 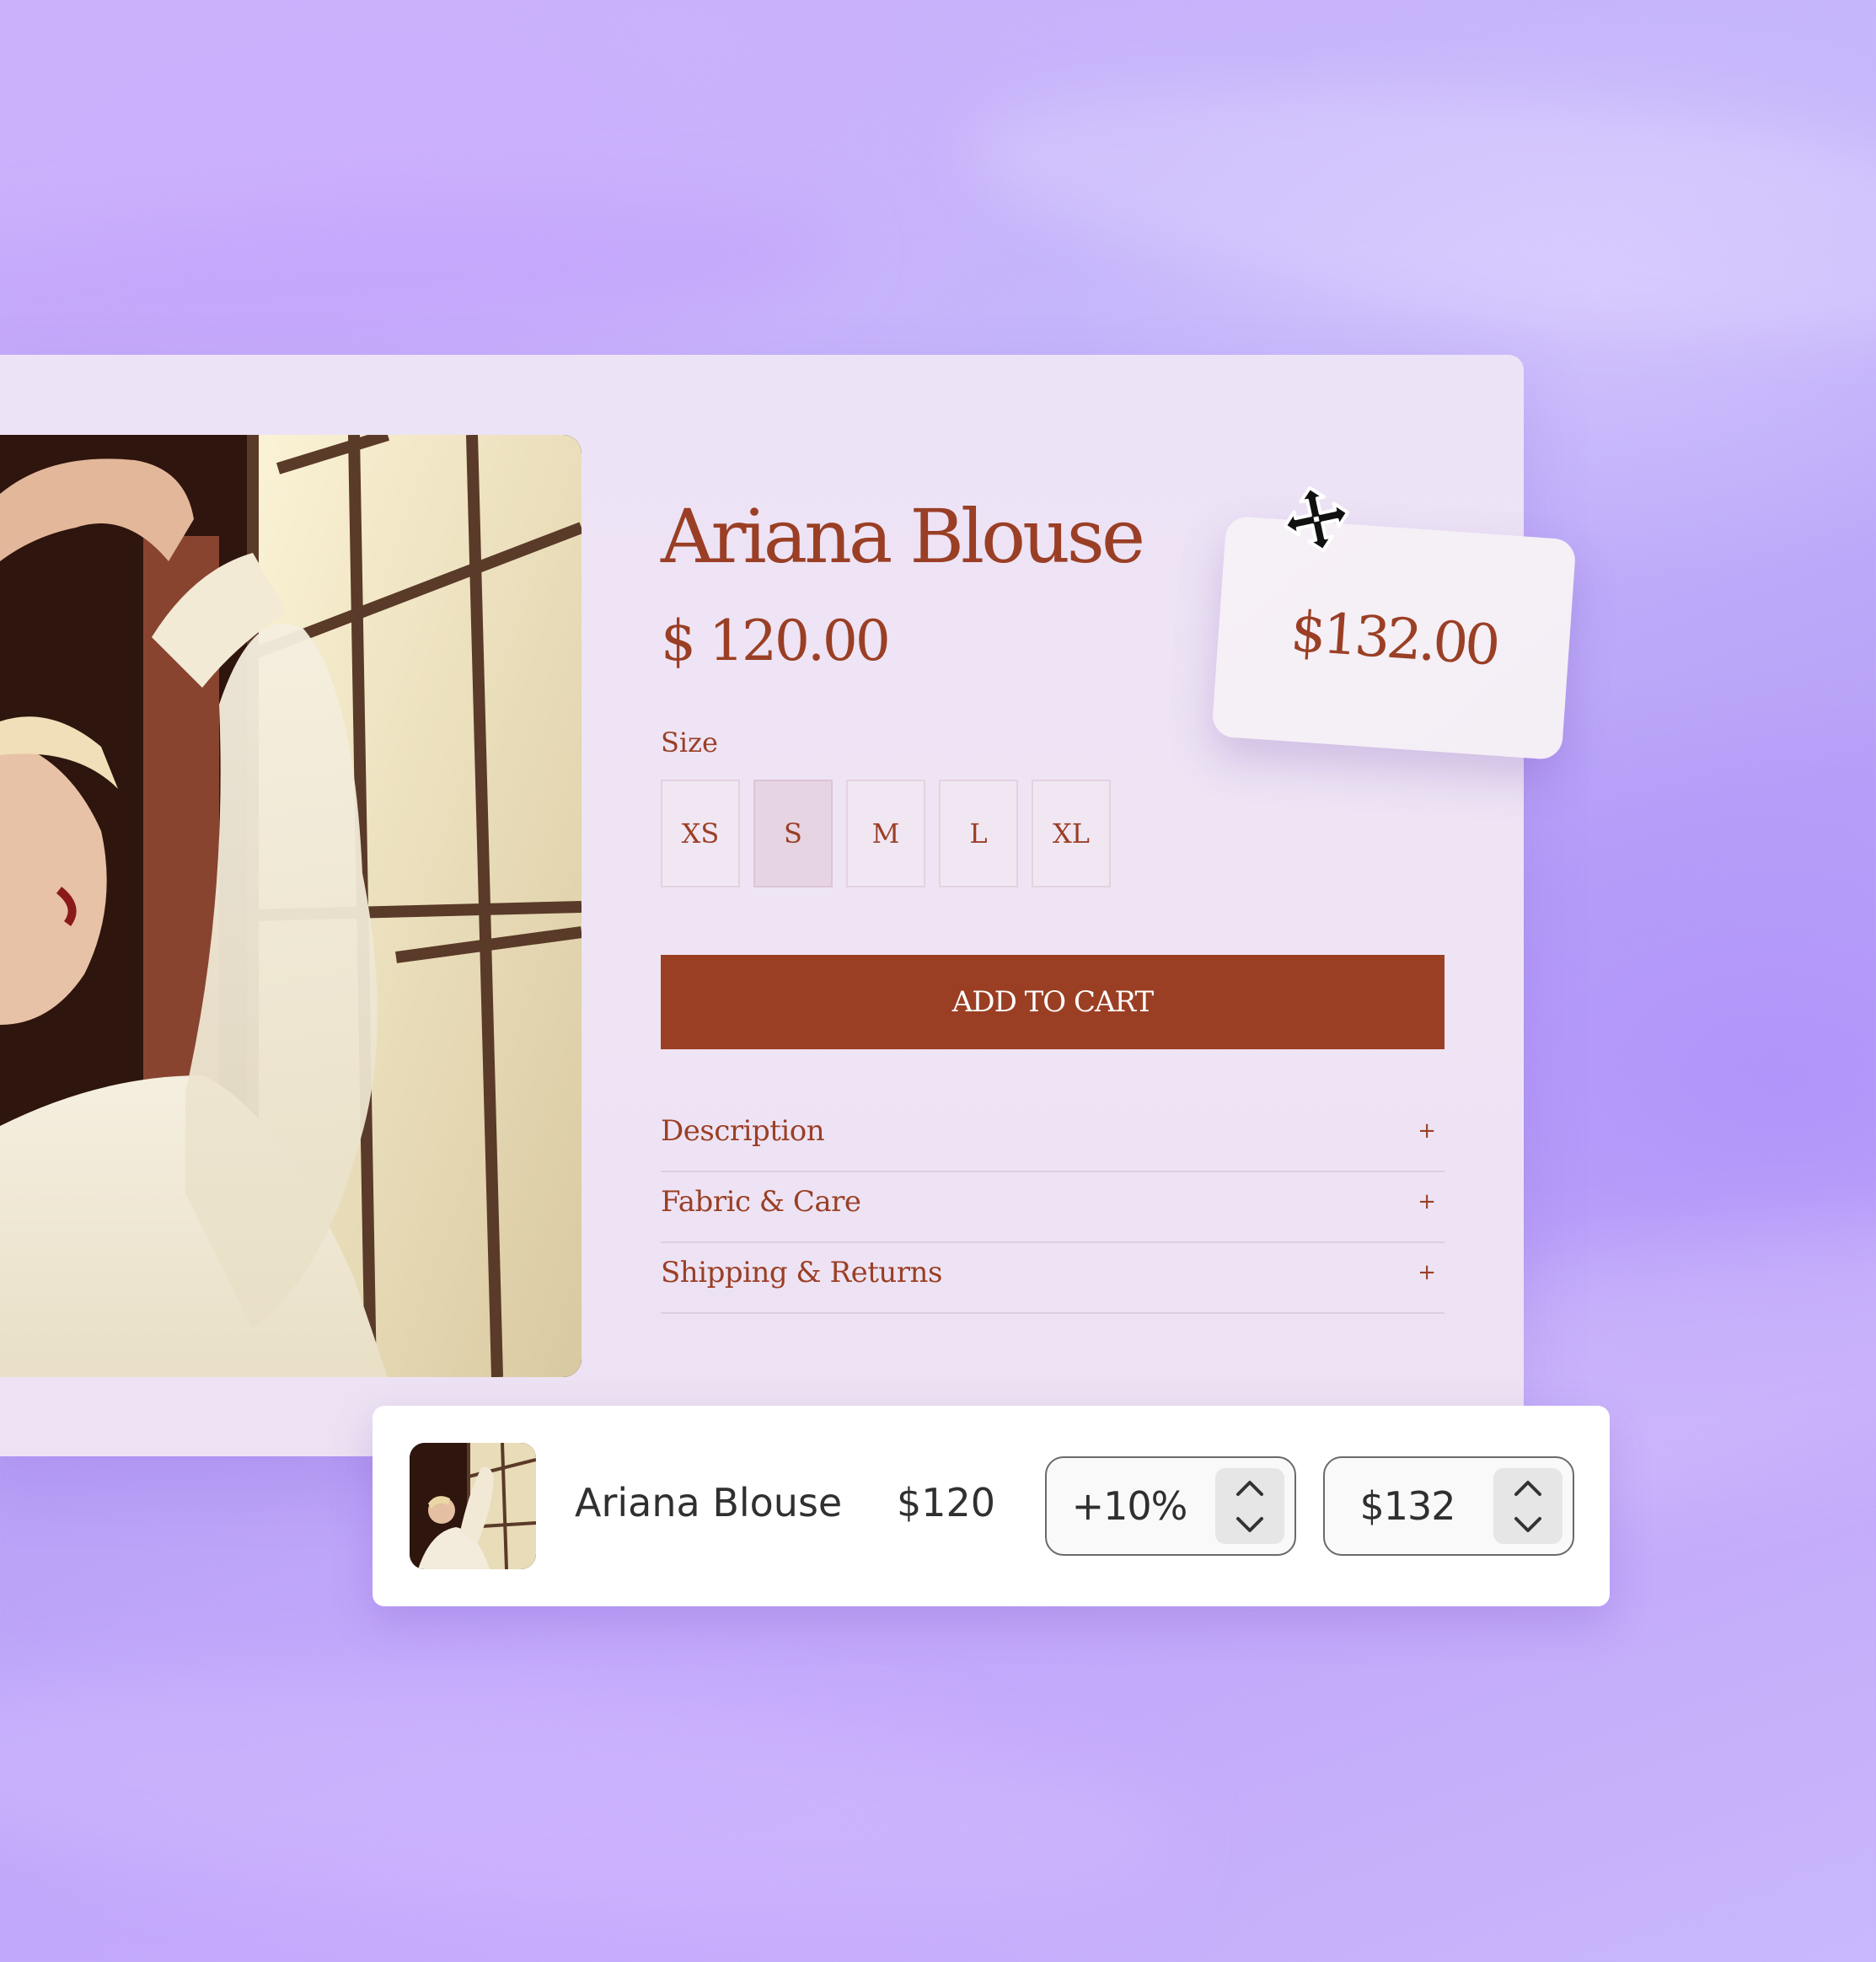 I want to click on pricing-row: Ariana Blouse $120 +10% $132, so click(x=991, y=1506).